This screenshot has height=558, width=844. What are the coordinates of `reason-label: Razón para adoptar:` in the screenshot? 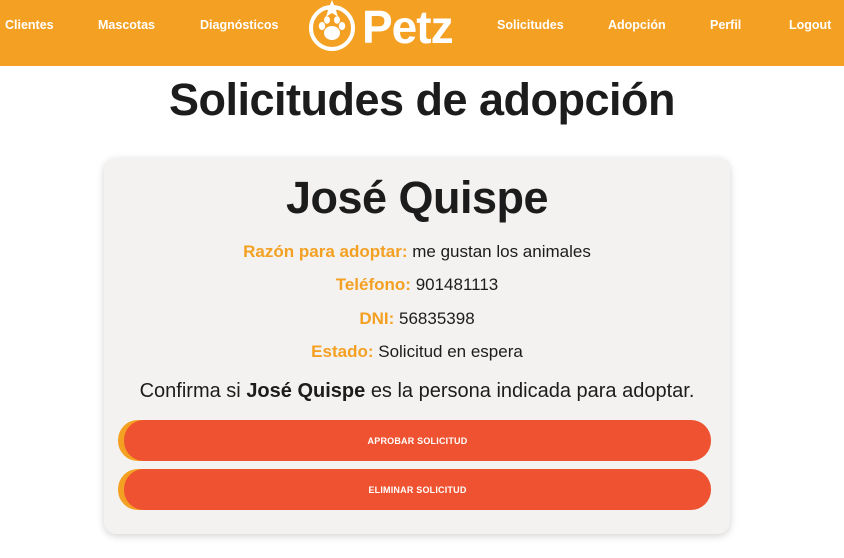 It's located at (325, 251).